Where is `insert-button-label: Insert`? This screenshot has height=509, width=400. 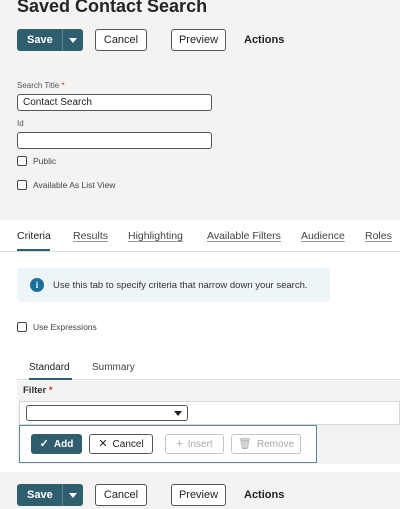 insert-button-label: Insert is located at coordinates (200, 444).